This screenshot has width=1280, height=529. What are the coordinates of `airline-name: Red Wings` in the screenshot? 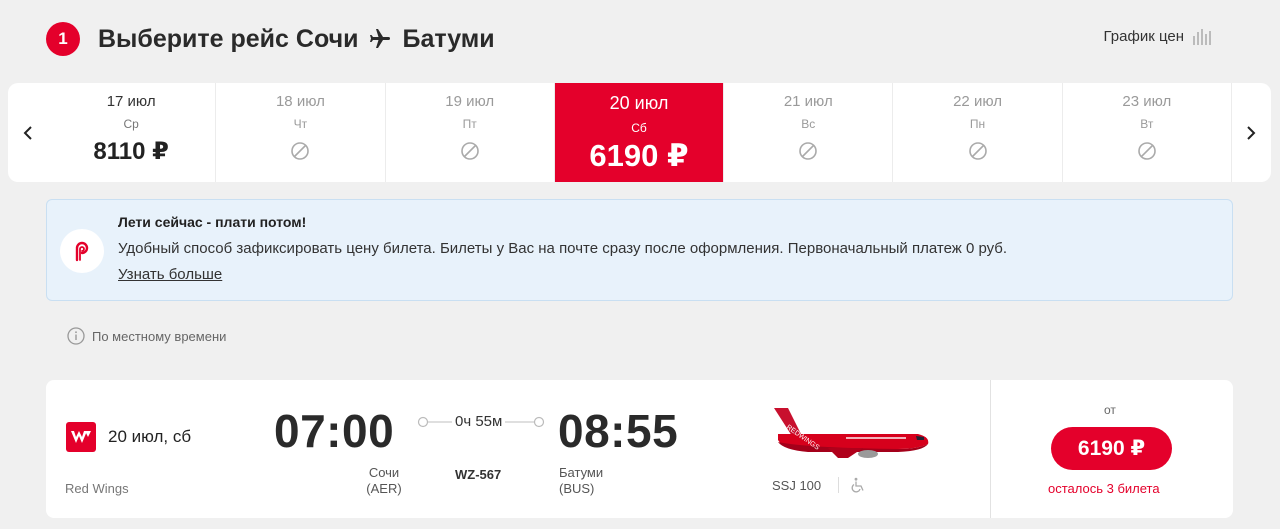 It's located at (97, 488).